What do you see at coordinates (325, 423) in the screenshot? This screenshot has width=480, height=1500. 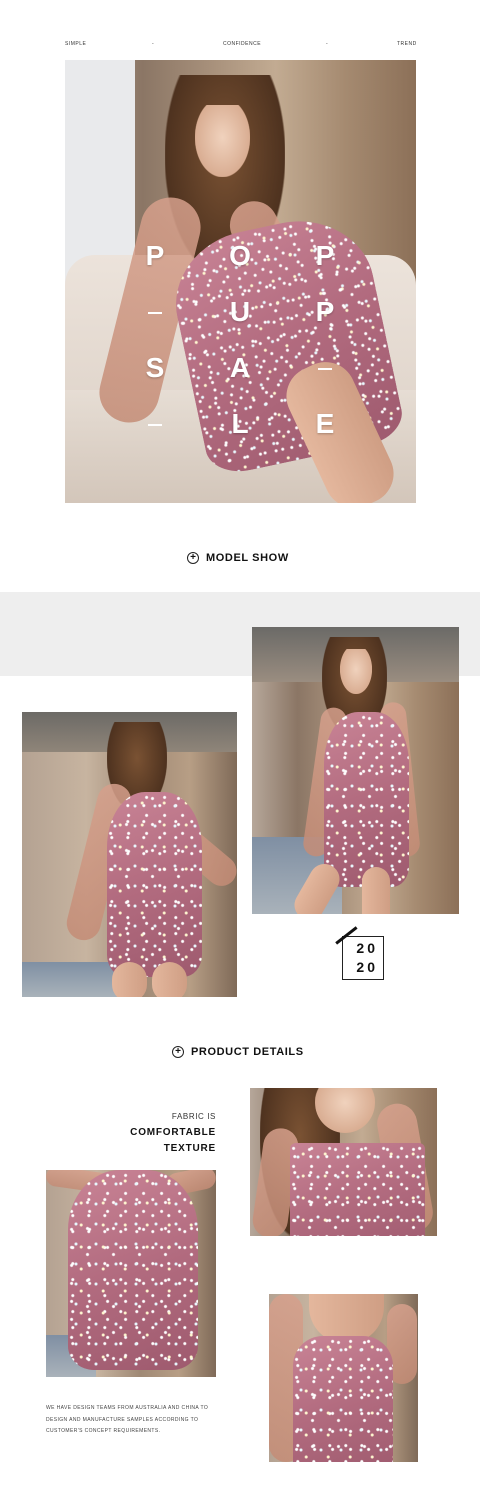 I see `hero-letter: E` at bounding box center [325, 423].